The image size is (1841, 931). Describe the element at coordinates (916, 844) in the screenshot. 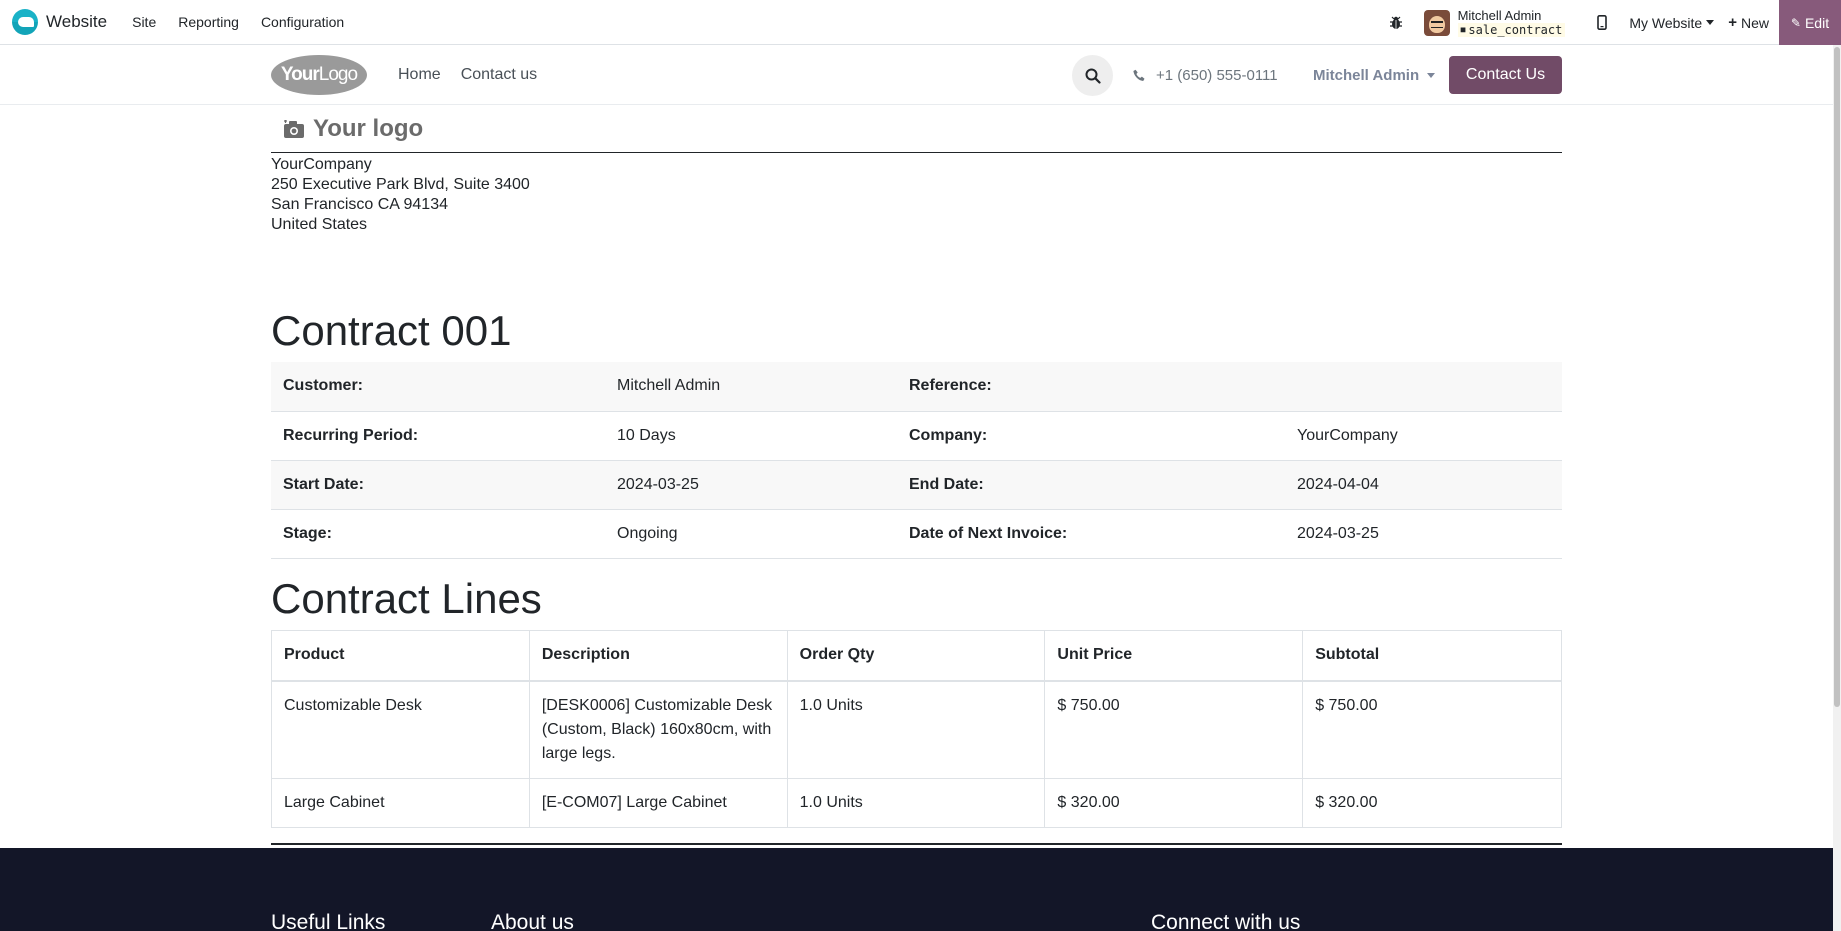

I see `footer-divider` at that location.